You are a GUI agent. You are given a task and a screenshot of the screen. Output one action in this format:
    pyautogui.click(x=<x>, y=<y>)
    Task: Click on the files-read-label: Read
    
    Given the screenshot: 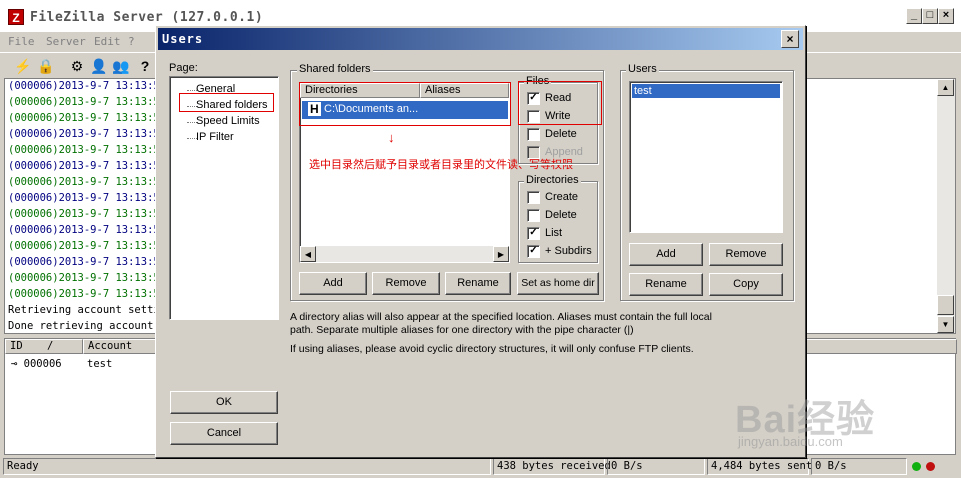 What is the action you would take?
    pyautogui.click(x=558, y=98)
    